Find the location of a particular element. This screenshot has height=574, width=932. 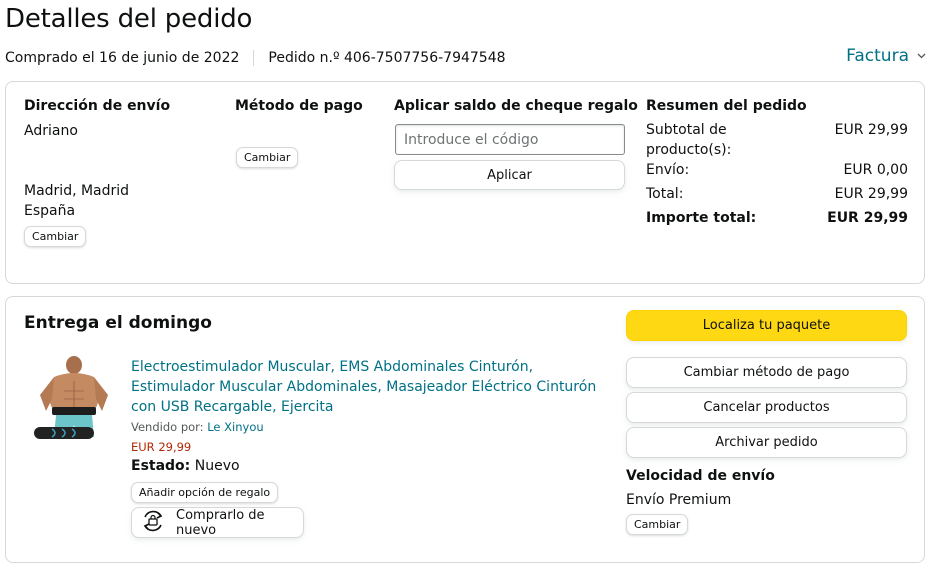

condition-value: Nuevo is located at coordinates (217, 466).